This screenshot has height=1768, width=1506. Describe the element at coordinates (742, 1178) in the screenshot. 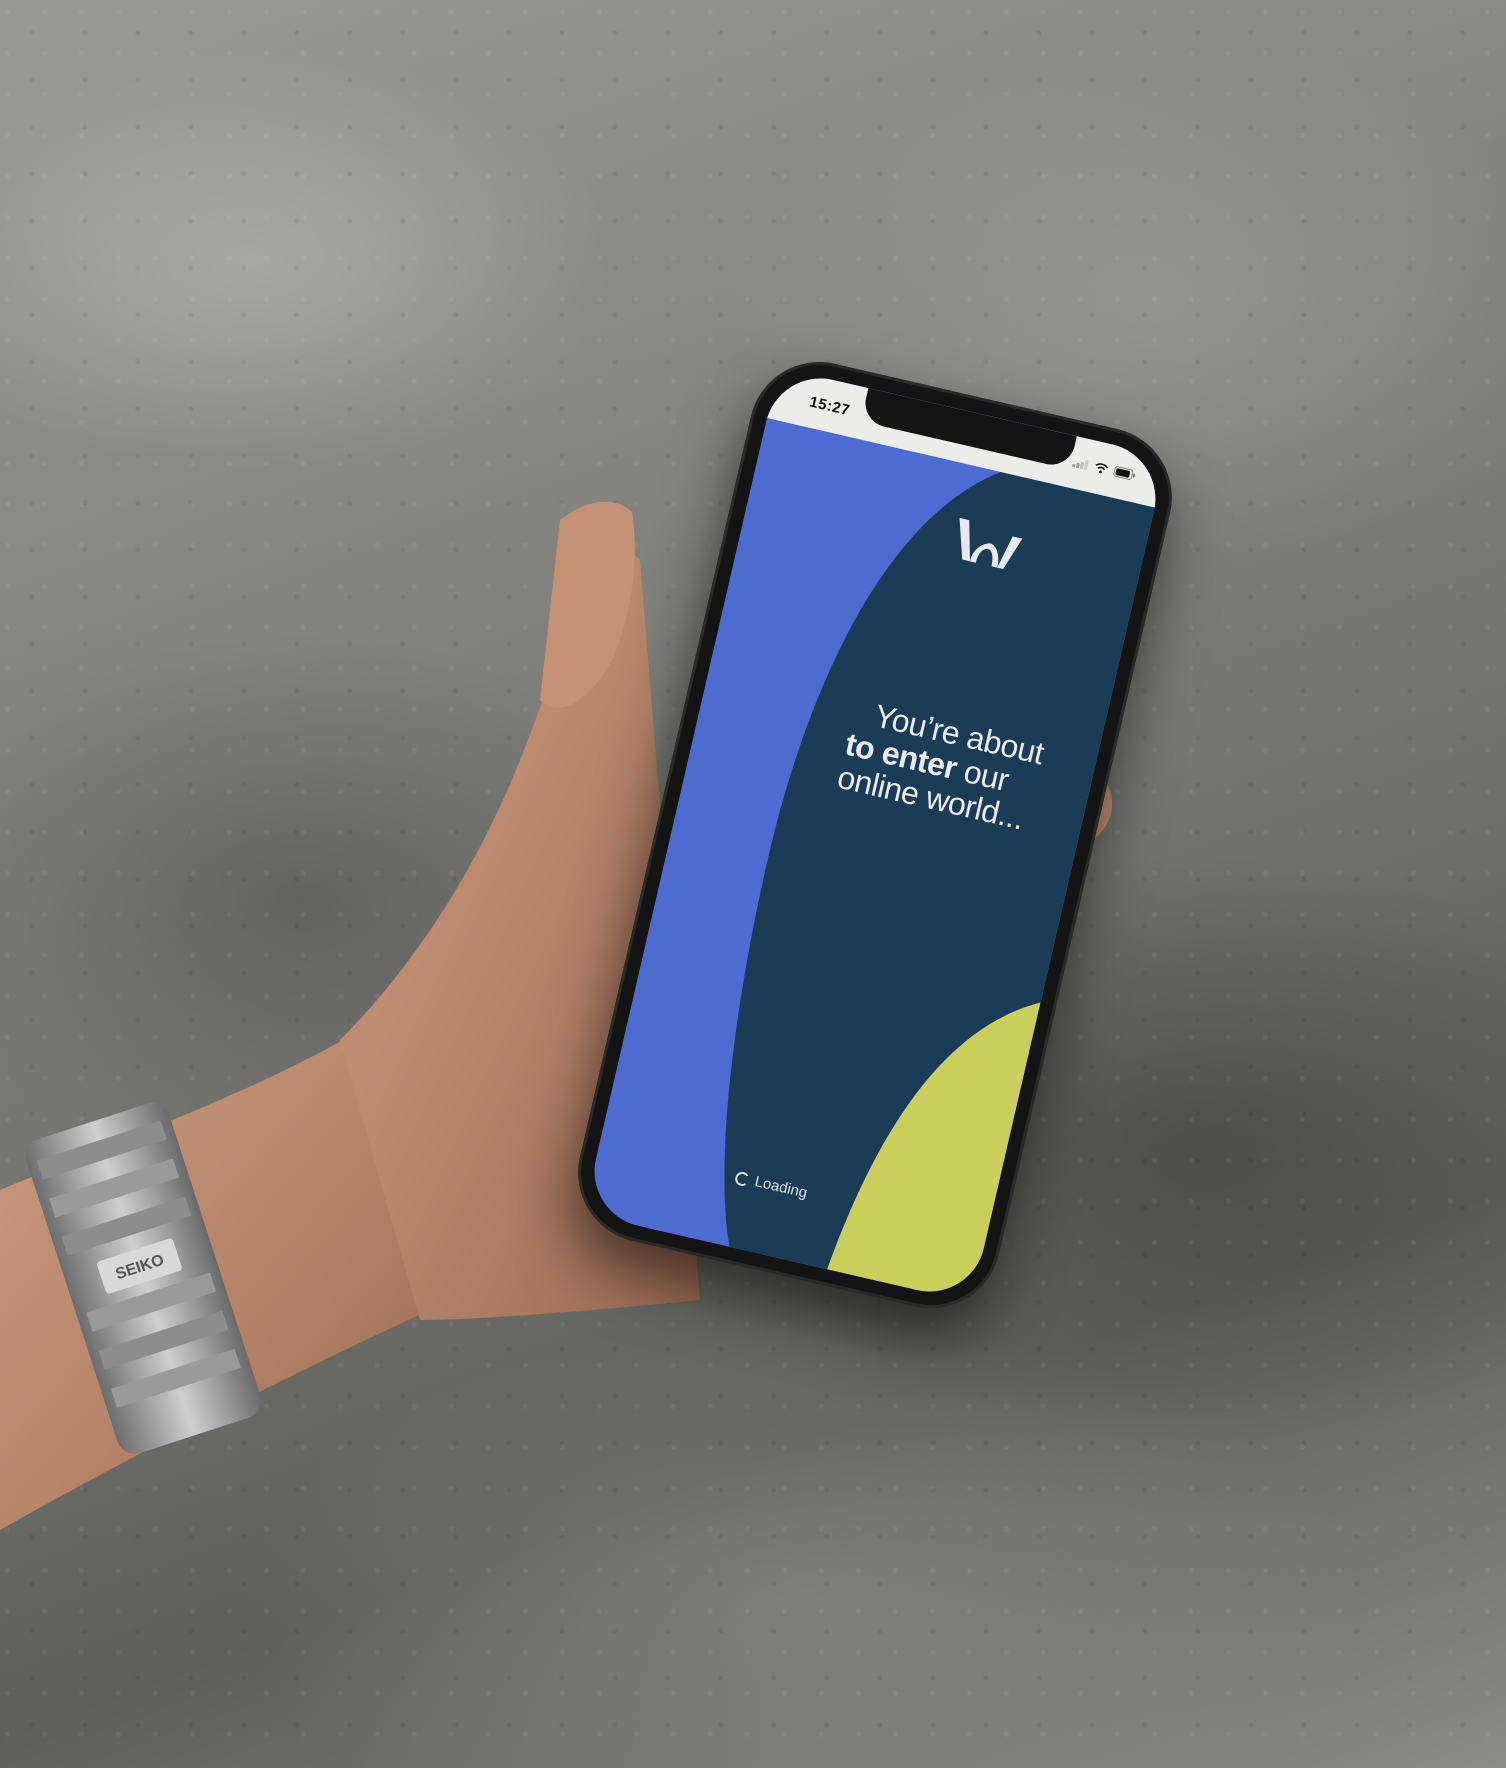

I see `spinner-icon` at that location.